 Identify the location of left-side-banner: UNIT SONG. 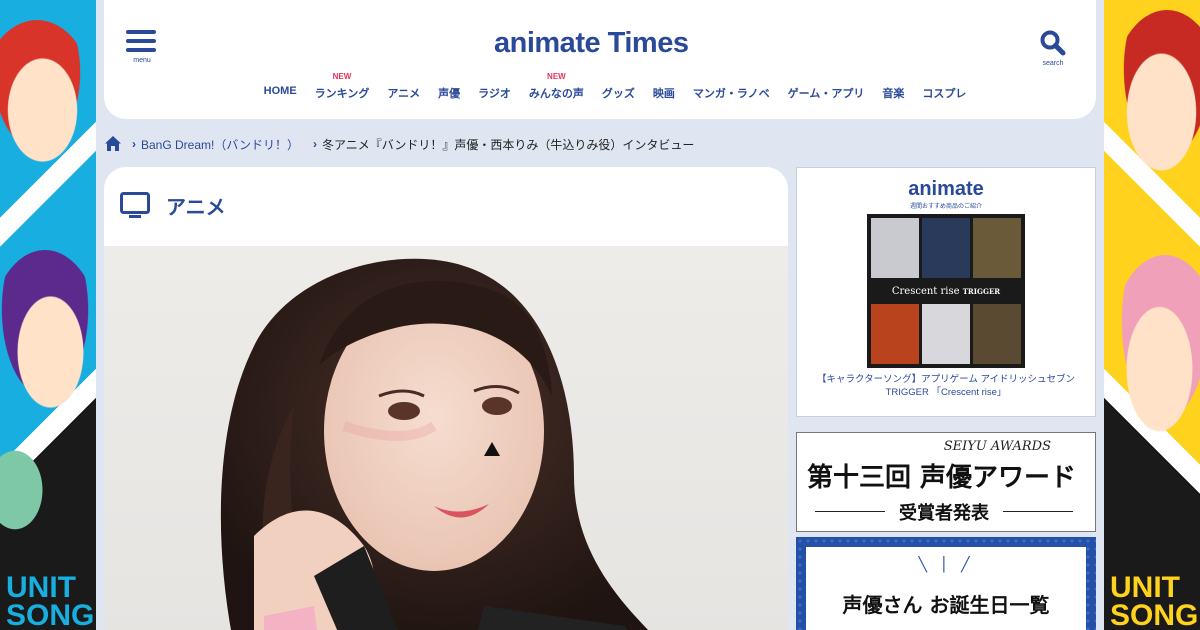
(48, 315).